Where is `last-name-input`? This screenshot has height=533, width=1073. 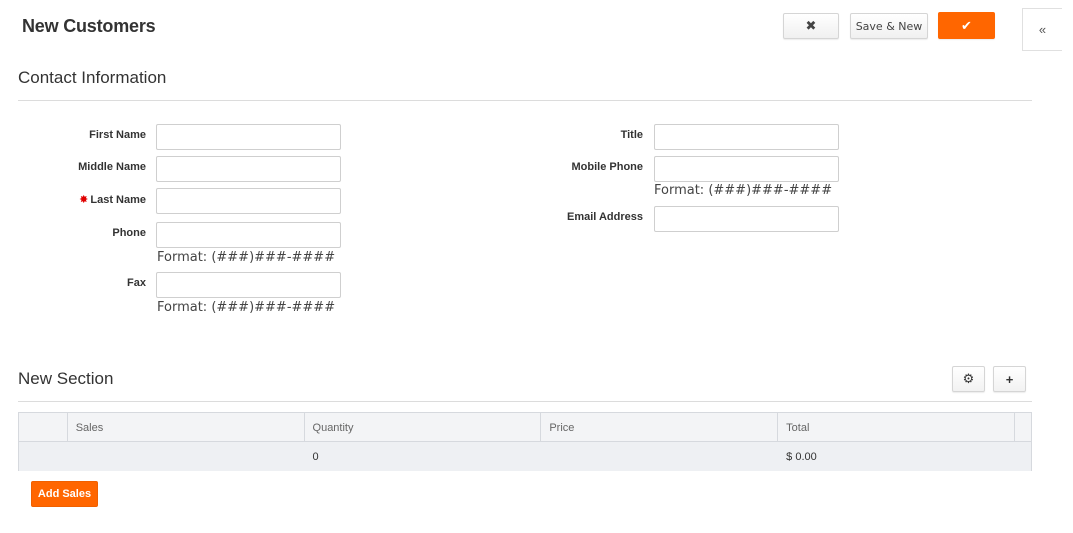
last-name-input is located at coordinates (248, 201).